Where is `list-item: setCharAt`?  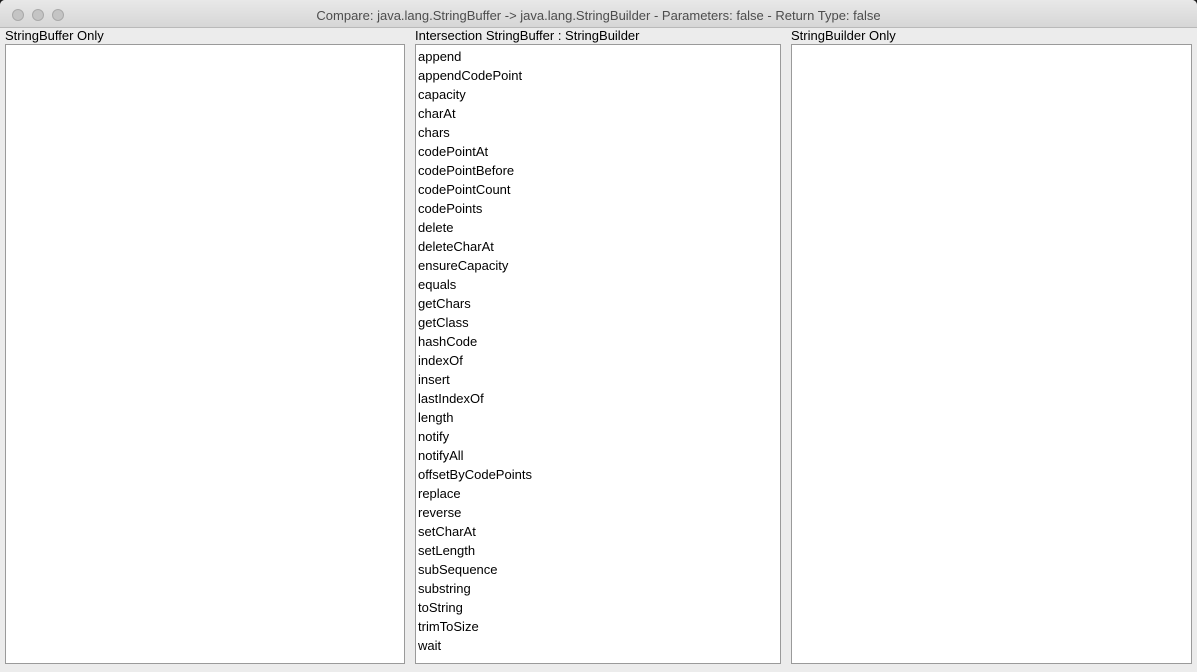 list-item: setCharAt is located at coordinates (599, 531).